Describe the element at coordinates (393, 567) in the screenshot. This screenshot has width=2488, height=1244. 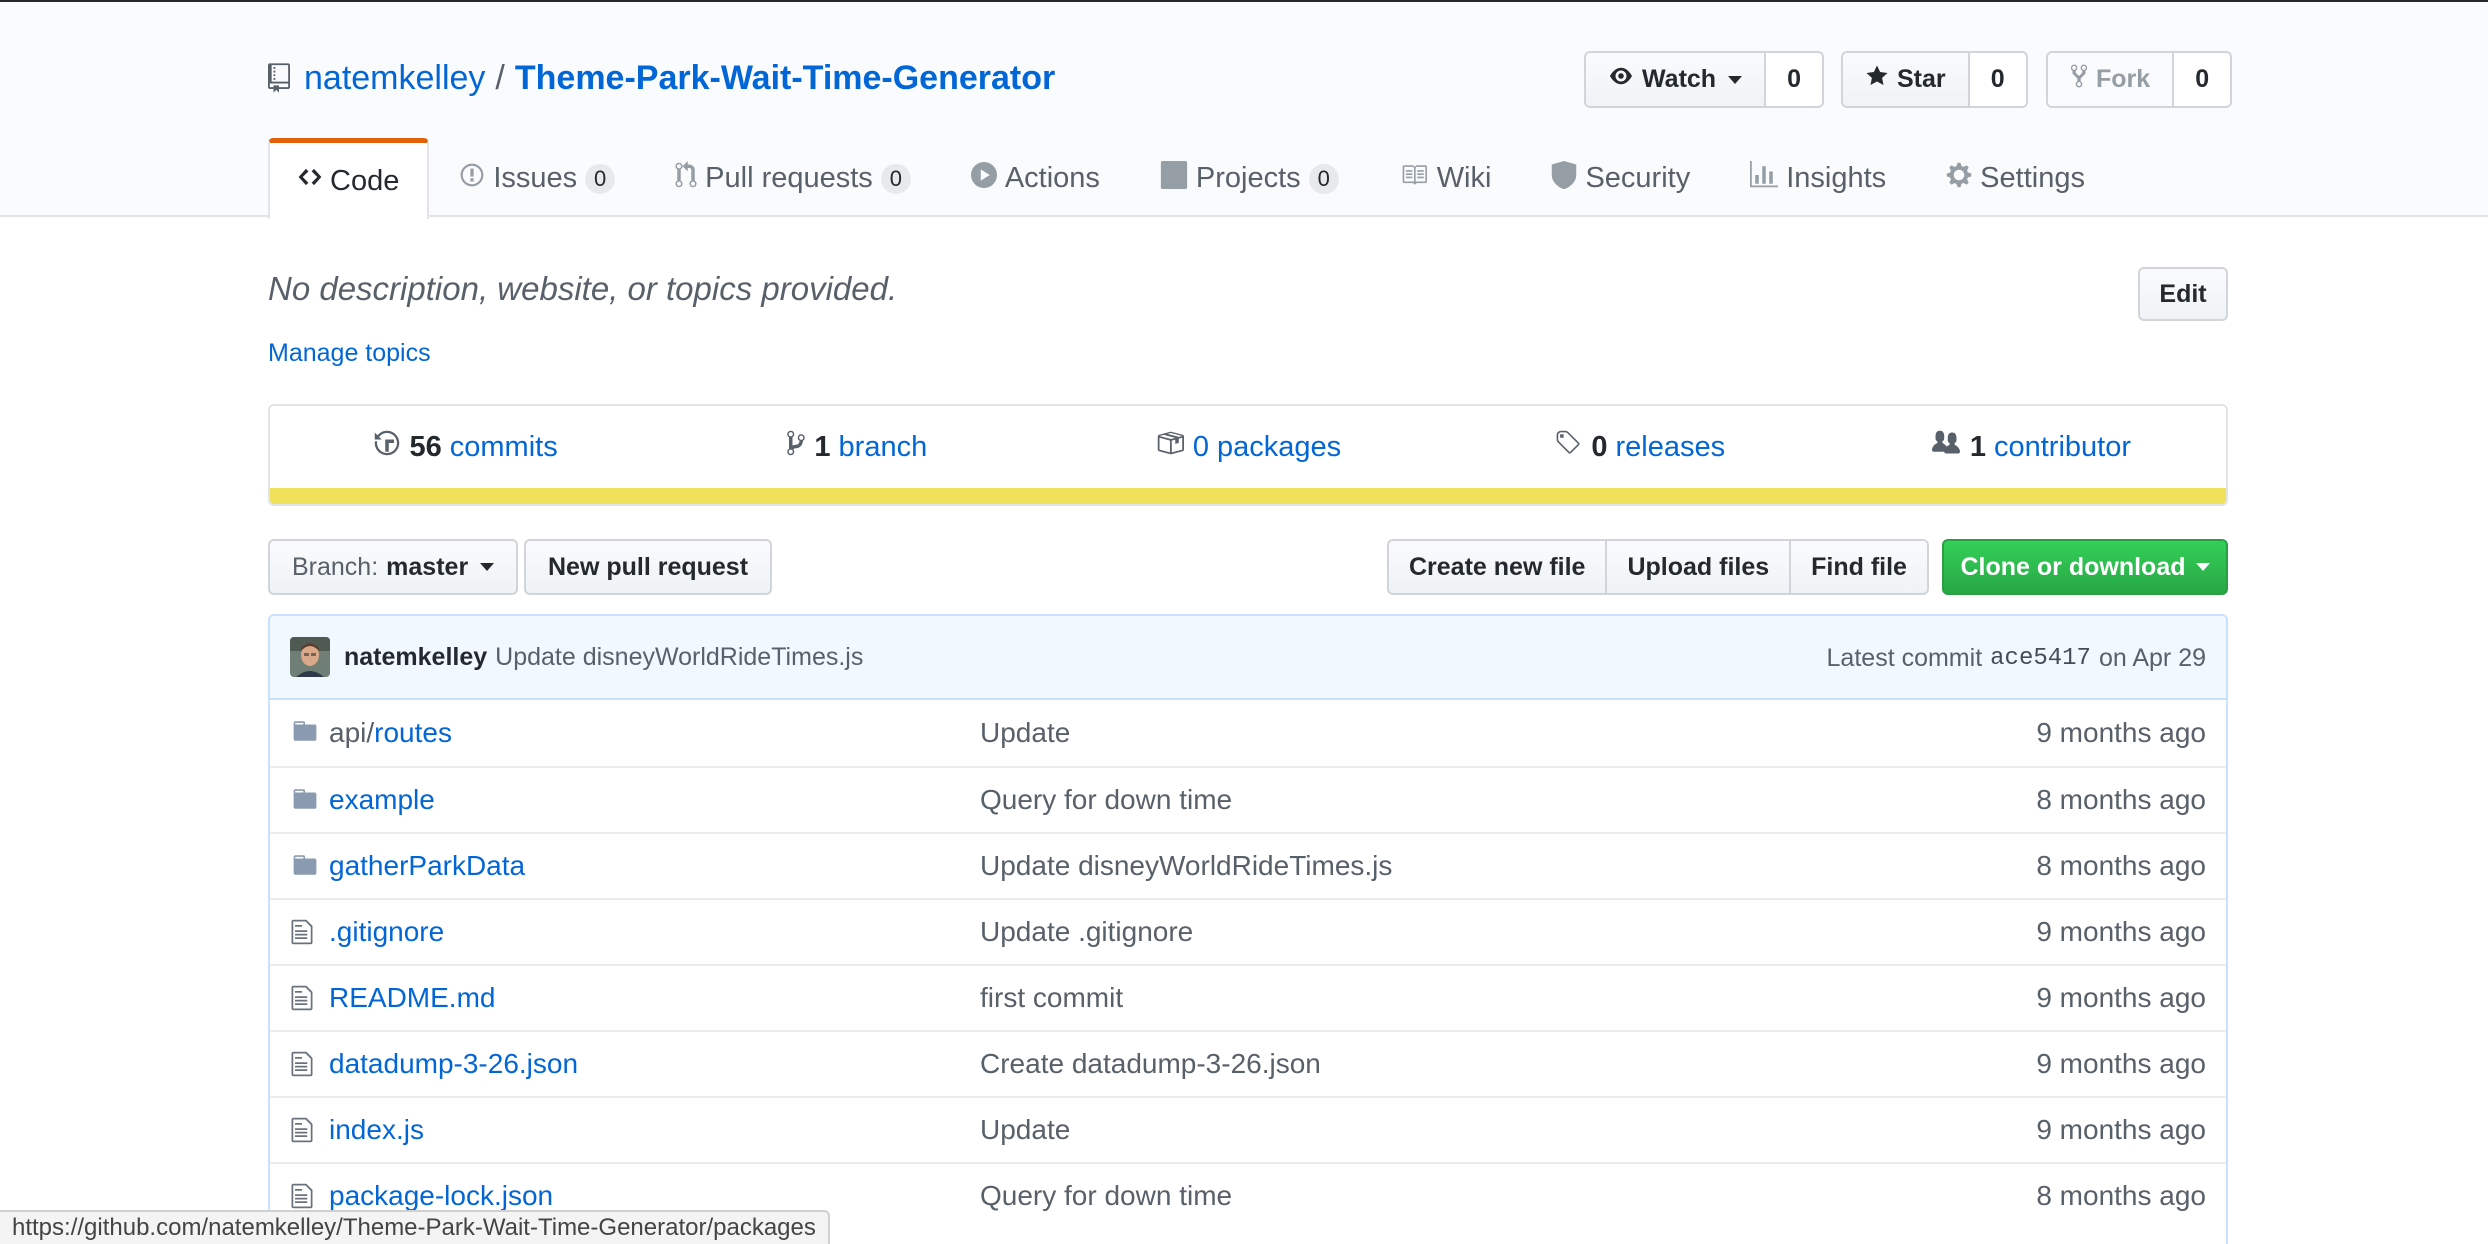
I see `branch-select-button: Branch: master` at that location.